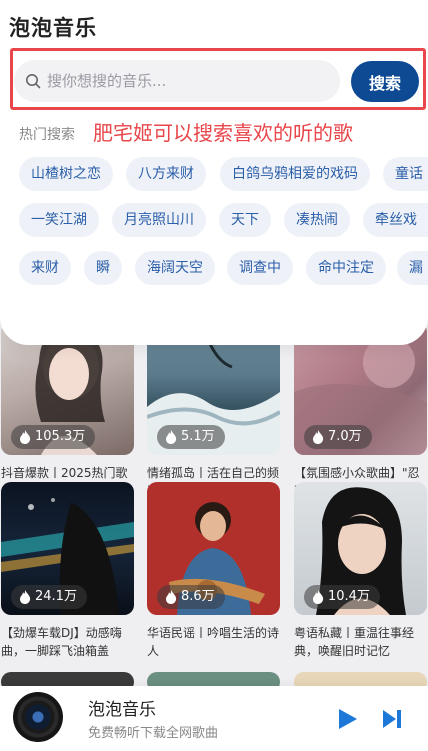 The height and width of the screenshot is (751, 428). Describe the element at coordinates (317, 220) in the screenshot. I see `hot-search-chip: 凑热闹` at that location.